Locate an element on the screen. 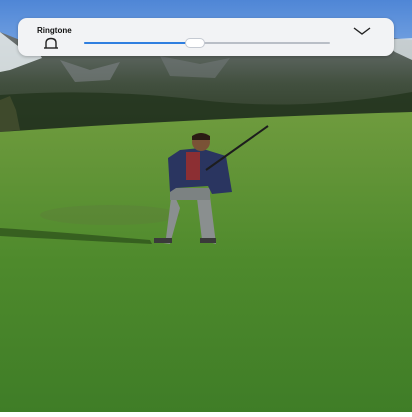 The height and width of the screenshot is (417, 412). slider-thumb is located at coordinates (194, 43).